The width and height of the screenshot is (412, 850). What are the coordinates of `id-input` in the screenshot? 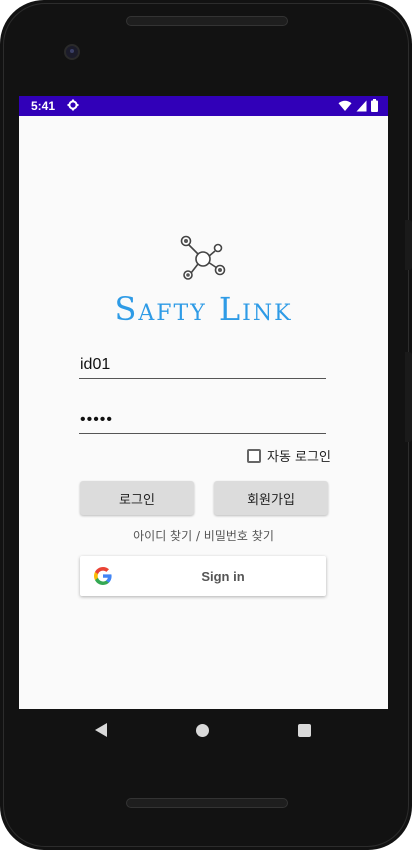 It's located at (202, 366).